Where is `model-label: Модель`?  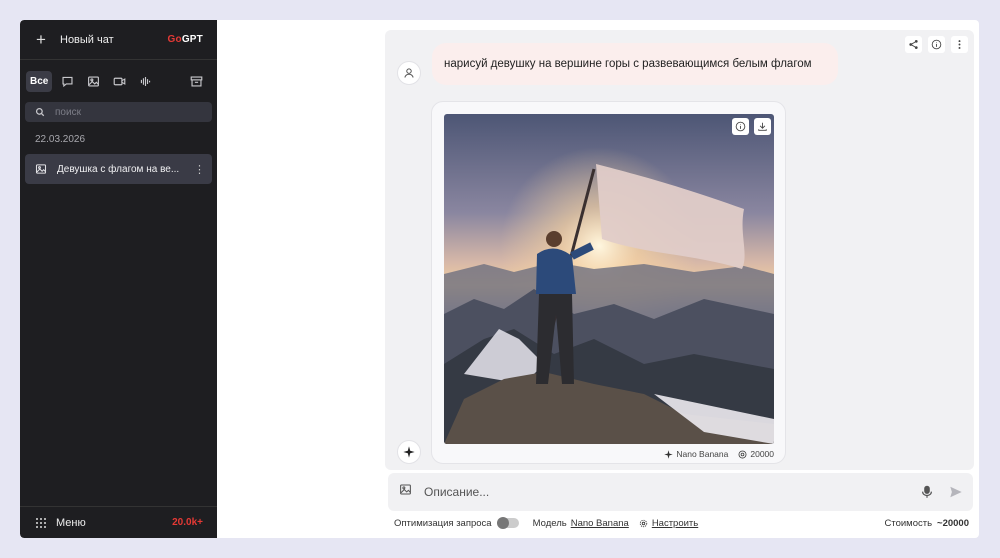 model-label: Модель is located at coordinates (549, 523).